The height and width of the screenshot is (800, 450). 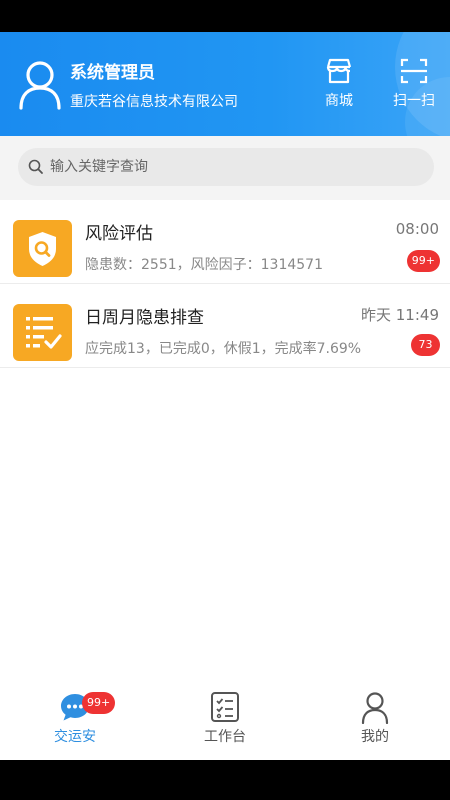 What do you see at coordinates (204, 265) in the screenshot?
I see `message-subtitle: 隐患数：2551，风险因子：1314571` at bounding box center [204, 265].